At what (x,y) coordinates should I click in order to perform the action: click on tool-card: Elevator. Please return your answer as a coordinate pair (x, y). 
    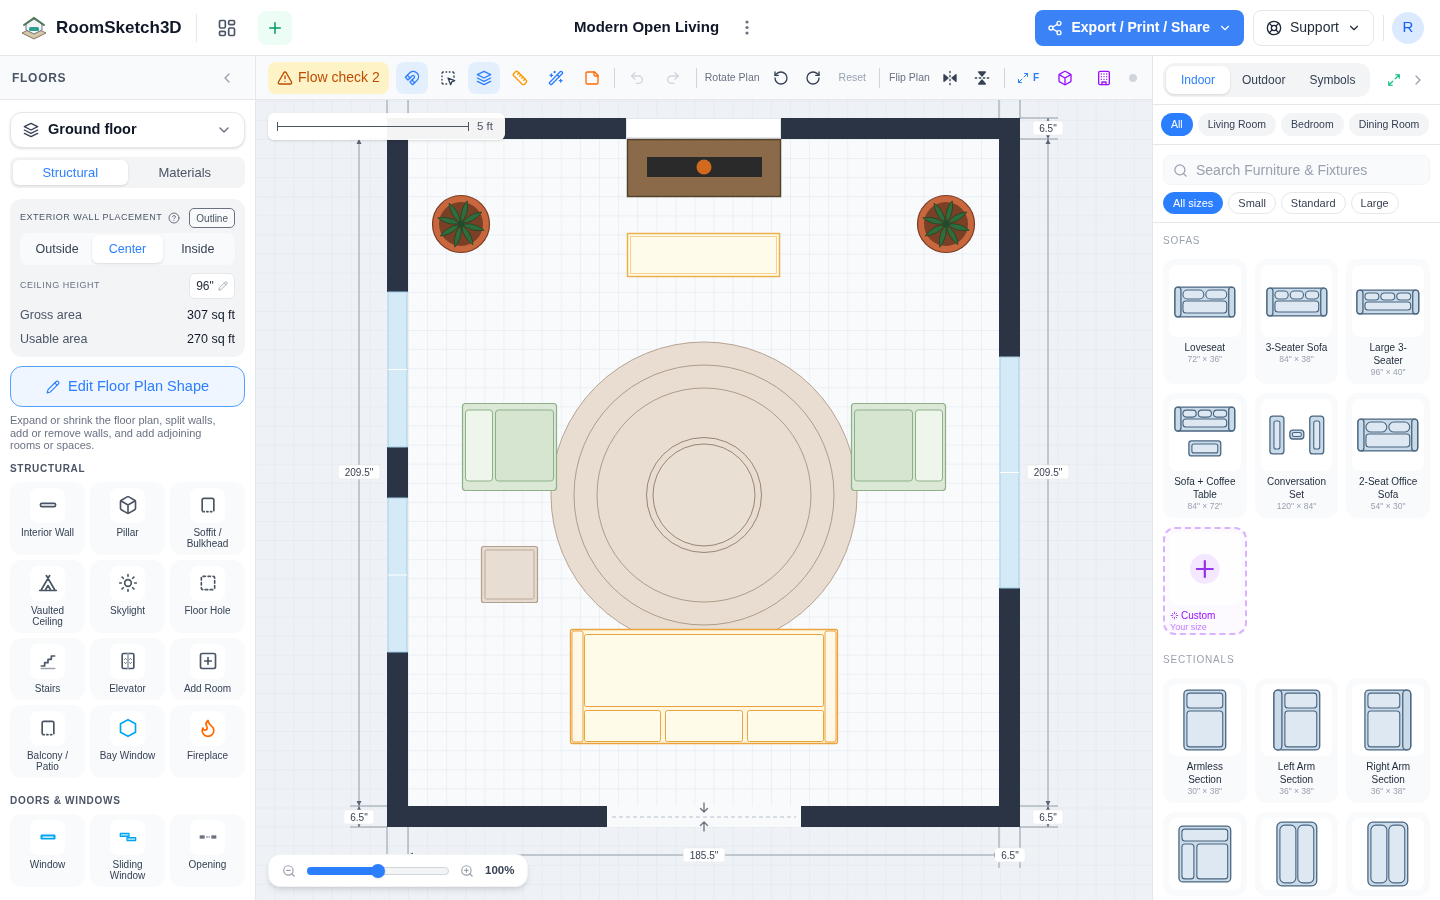
    Looking at the image, I should click on (127, 668).